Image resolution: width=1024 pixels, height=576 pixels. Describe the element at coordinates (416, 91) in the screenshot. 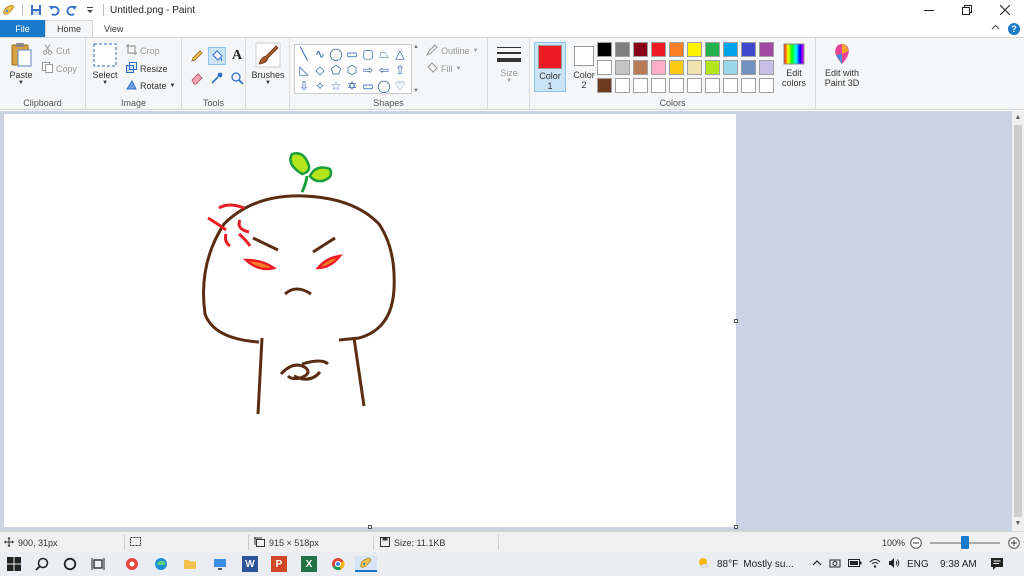

I see `shapes-scroll-down-icon: ▼` at that location.